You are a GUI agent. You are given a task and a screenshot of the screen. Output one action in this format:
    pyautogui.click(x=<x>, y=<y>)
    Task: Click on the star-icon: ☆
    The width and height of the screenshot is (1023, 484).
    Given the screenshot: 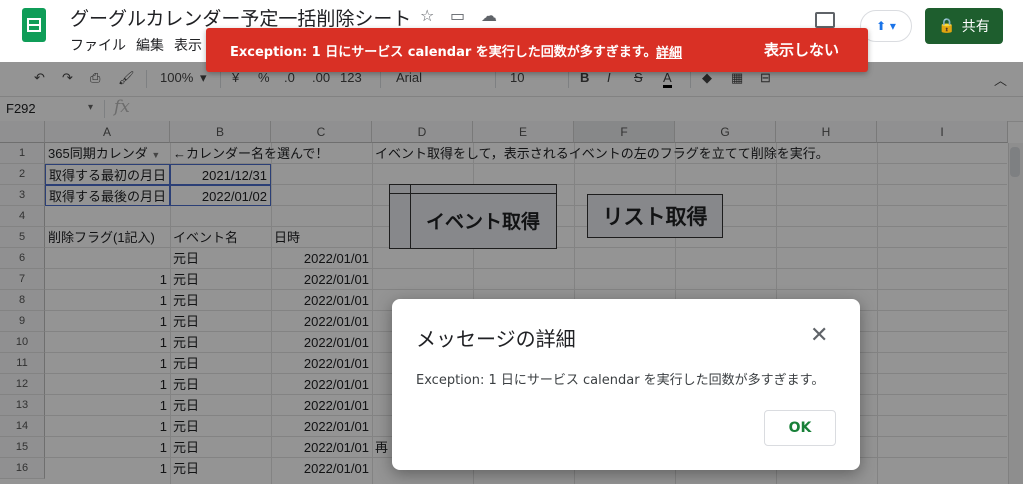 What is the action you would take?
    pyautogui.click(x=427, y=15)
    